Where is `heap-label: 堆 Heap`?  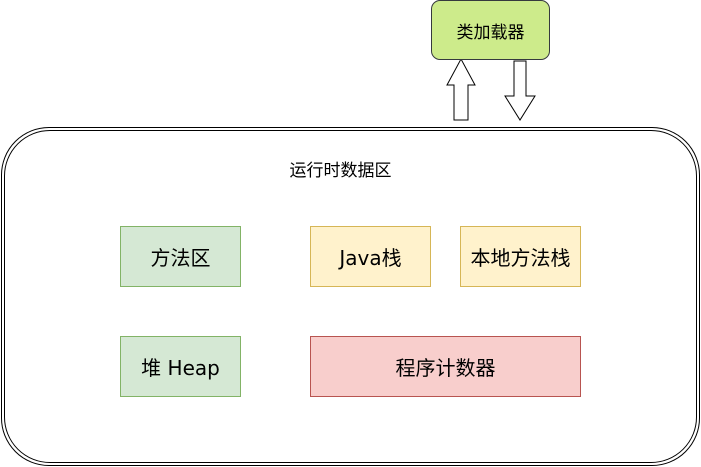
heap-label: 堆 Heap is located at coordinates (180, 368).